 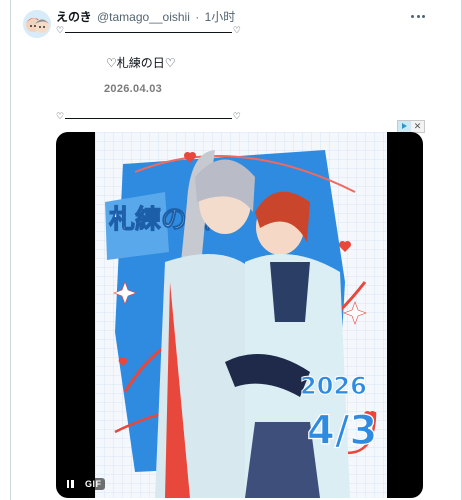 I want to click on pause-icon, so click(x=70, y=484).